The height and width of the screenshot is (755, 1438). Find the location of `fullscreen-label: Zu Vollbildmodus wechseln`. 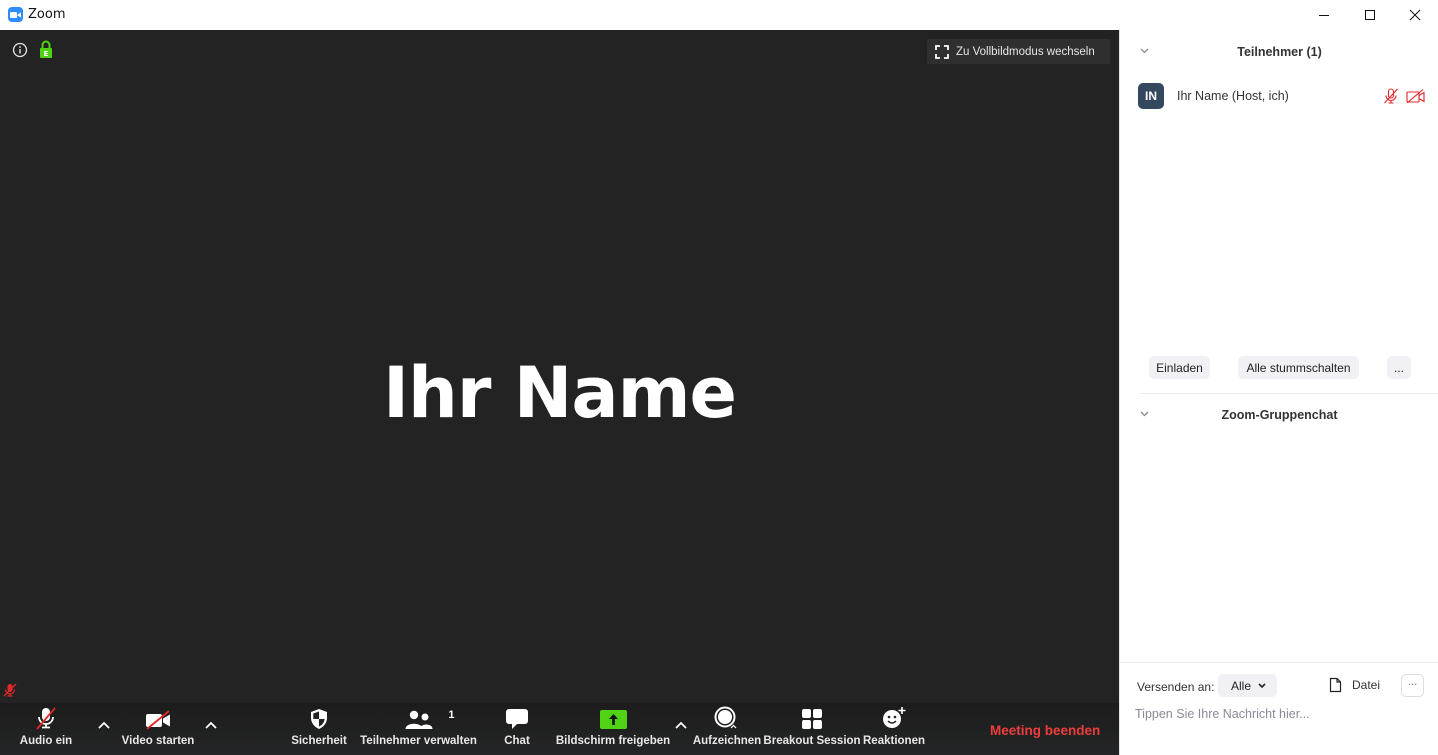

fullscreen-label: Zu Vollbildmodus wechseln is located at coordinates (1025, 51).